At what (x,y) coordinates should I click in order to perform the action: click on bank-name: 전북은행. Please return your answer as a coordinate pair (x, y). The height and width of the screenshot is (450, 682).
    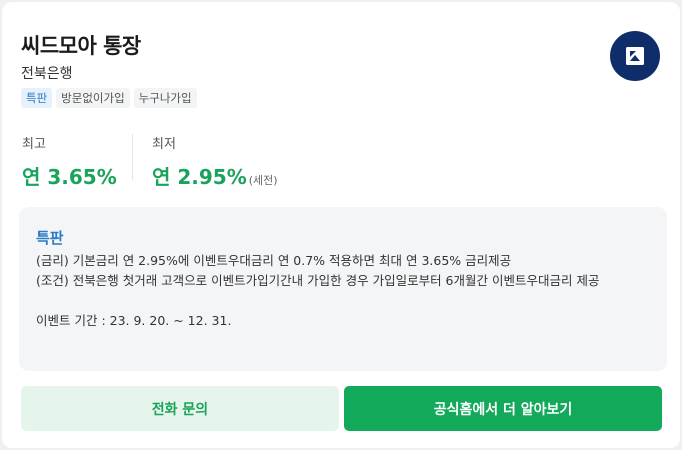
    Looking at the image, I should click on (47, 74).